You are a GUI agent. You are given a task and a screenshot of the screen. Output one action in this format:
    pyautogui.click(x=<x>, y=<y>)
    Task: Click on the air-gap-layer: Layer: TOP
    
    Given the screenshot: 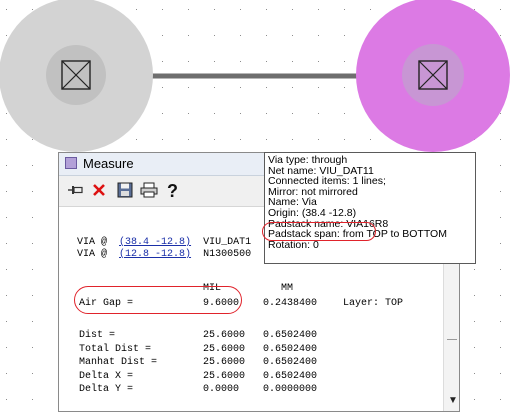 What is the action you would take?
    pyautogui.click(x=373, y=303)
    